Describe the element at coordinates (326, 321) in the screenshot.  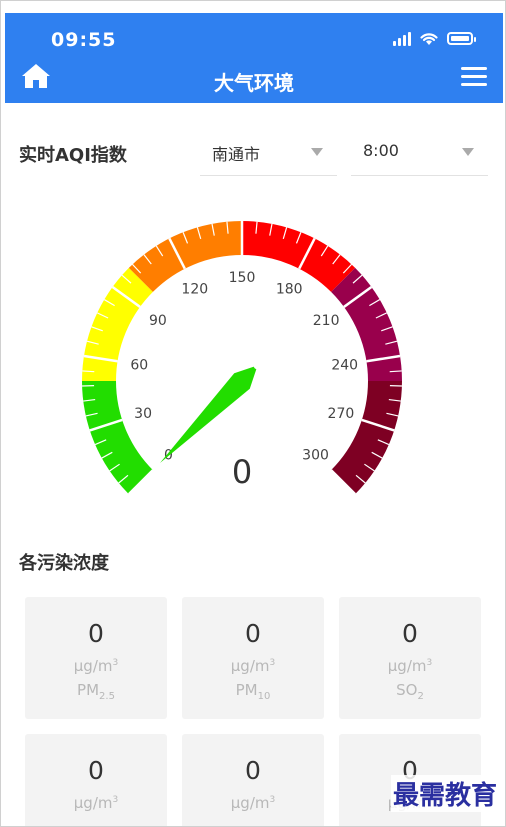
I see `gauge-tick-label: 210` at that location.